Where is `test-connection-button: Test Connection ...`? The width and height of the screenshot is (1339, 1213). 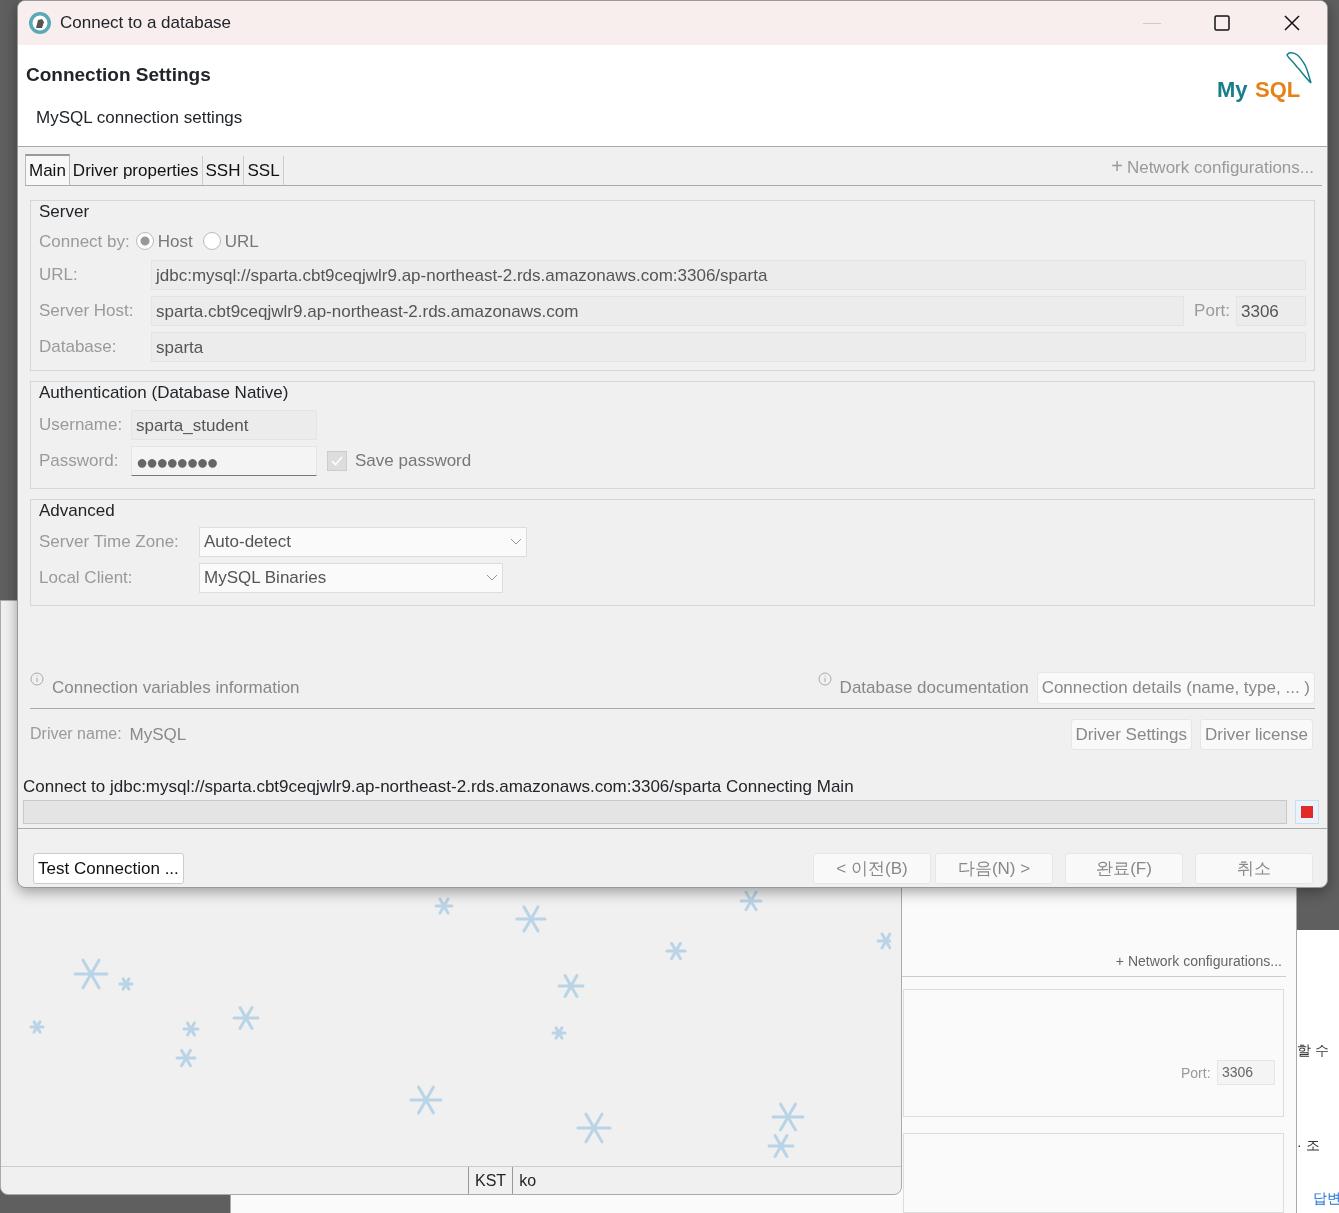 test-connection-button: Test Connection ... is located at coordinates (108, 868).